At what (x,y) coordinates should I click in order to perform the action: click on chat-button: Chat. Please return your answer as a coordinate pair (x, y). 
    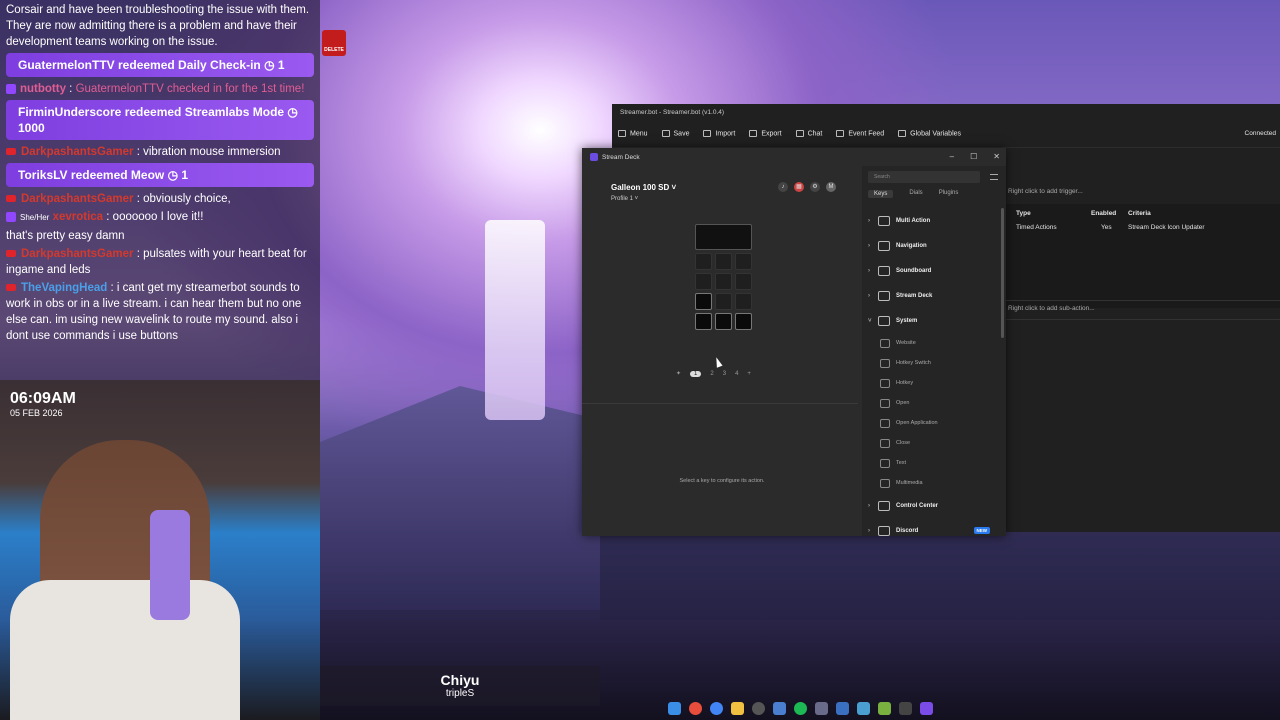
    Looking at the image, I should click on (808, 133).